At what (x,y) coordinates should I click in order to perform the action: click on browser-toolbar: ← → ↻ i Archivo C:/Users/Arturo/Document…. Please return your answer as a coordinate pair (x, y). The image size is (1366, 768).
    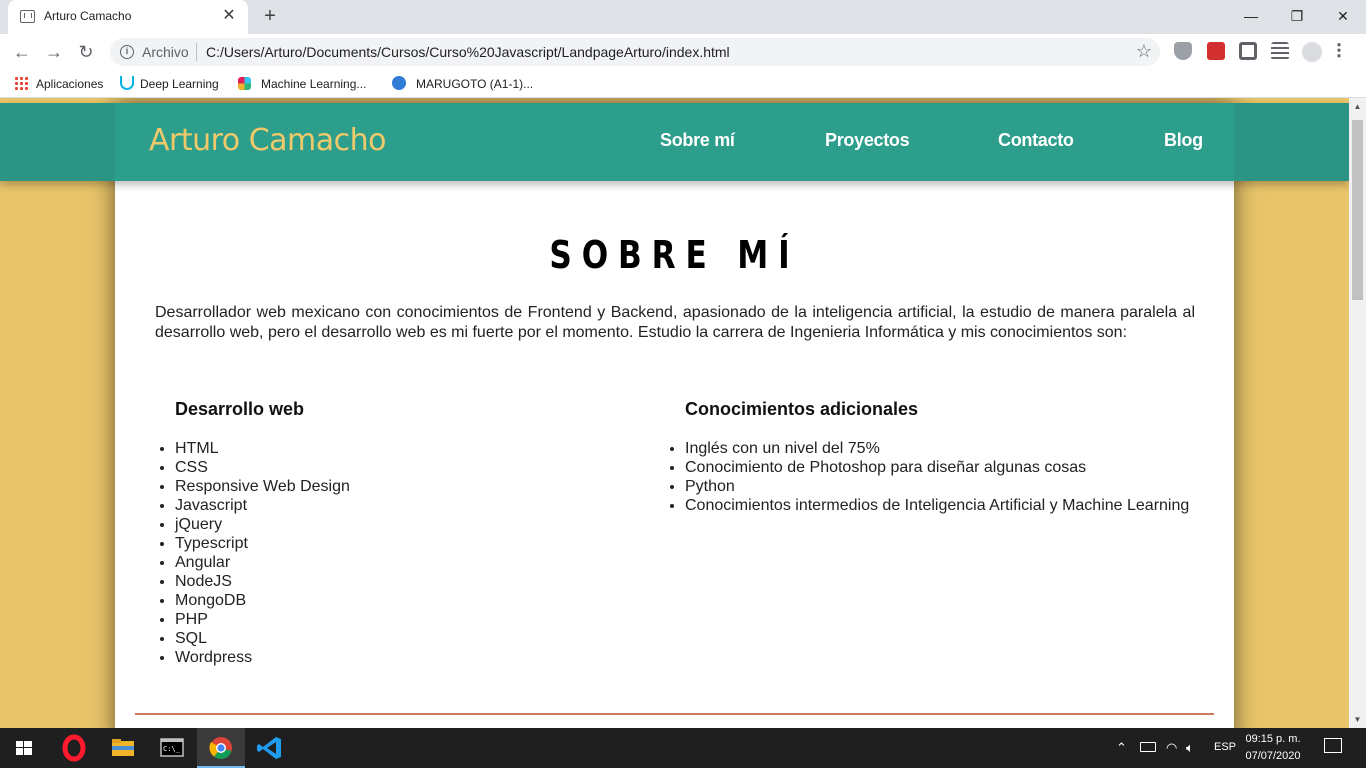
    Looking at the image, I should click on (683, 52).